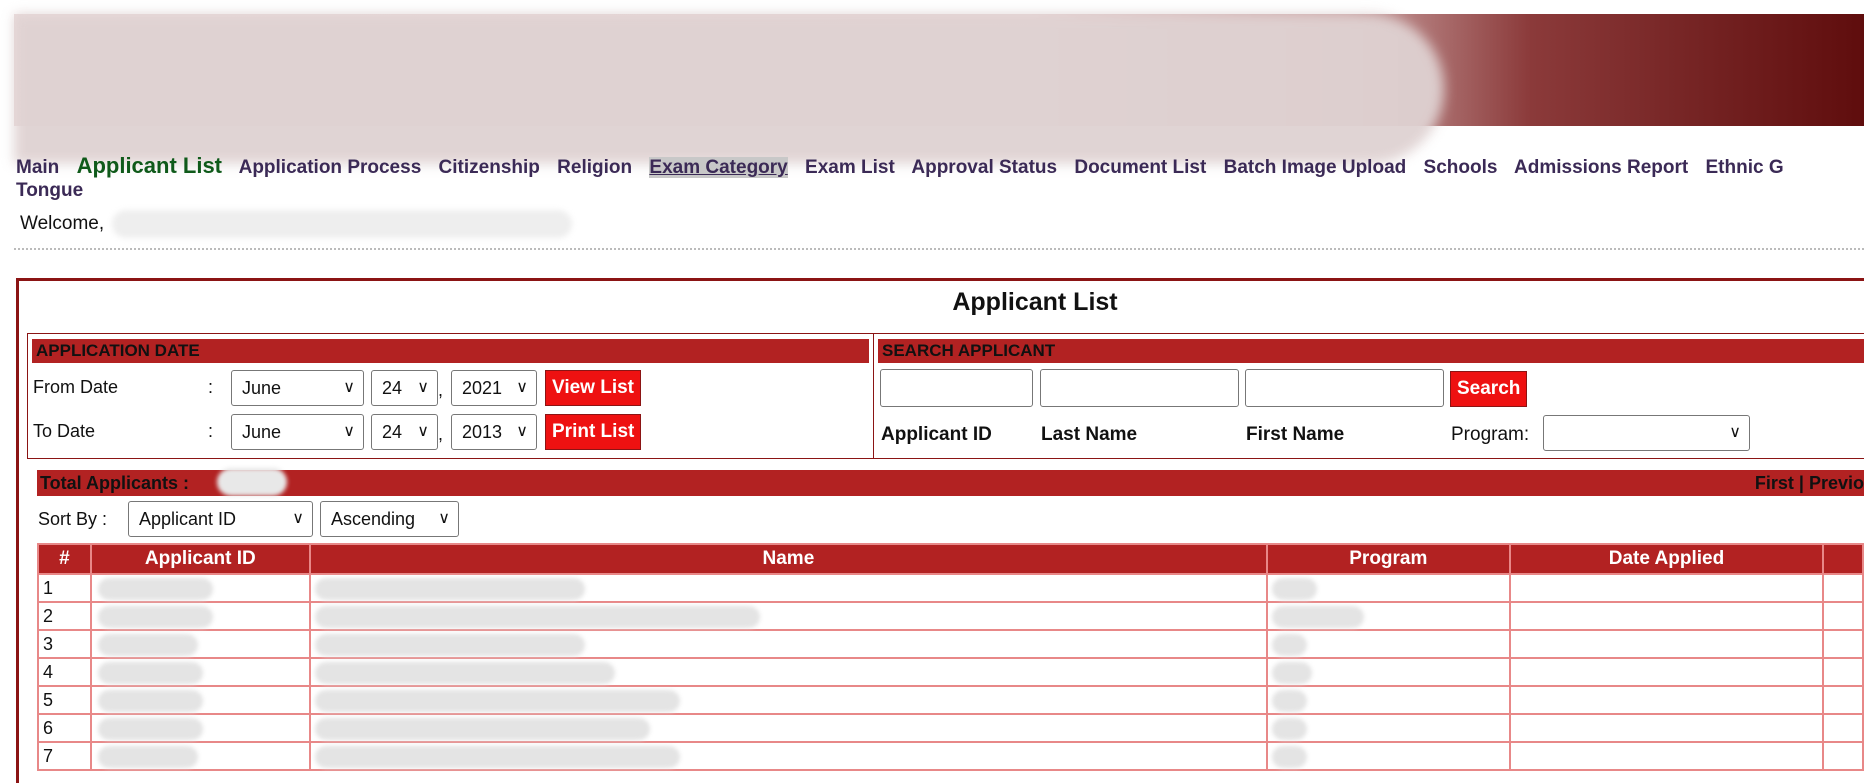  What do you see at coordinates (64, 588) in the screenshot?
I see `row-number: 1` at bounding box center [64, 588].